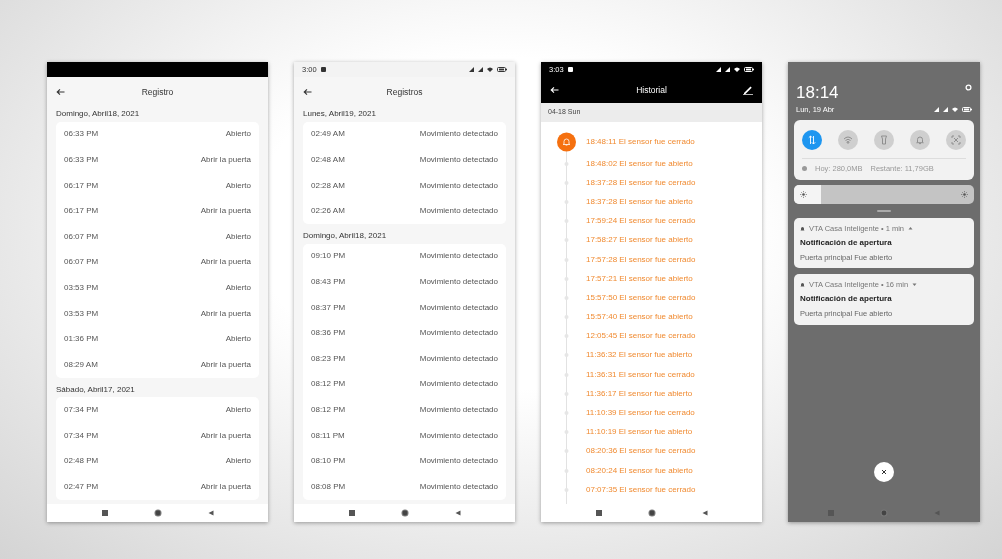 The width and height of the screenshot is (1002, 559). I want to click on crop-icon, so click(956, 140).